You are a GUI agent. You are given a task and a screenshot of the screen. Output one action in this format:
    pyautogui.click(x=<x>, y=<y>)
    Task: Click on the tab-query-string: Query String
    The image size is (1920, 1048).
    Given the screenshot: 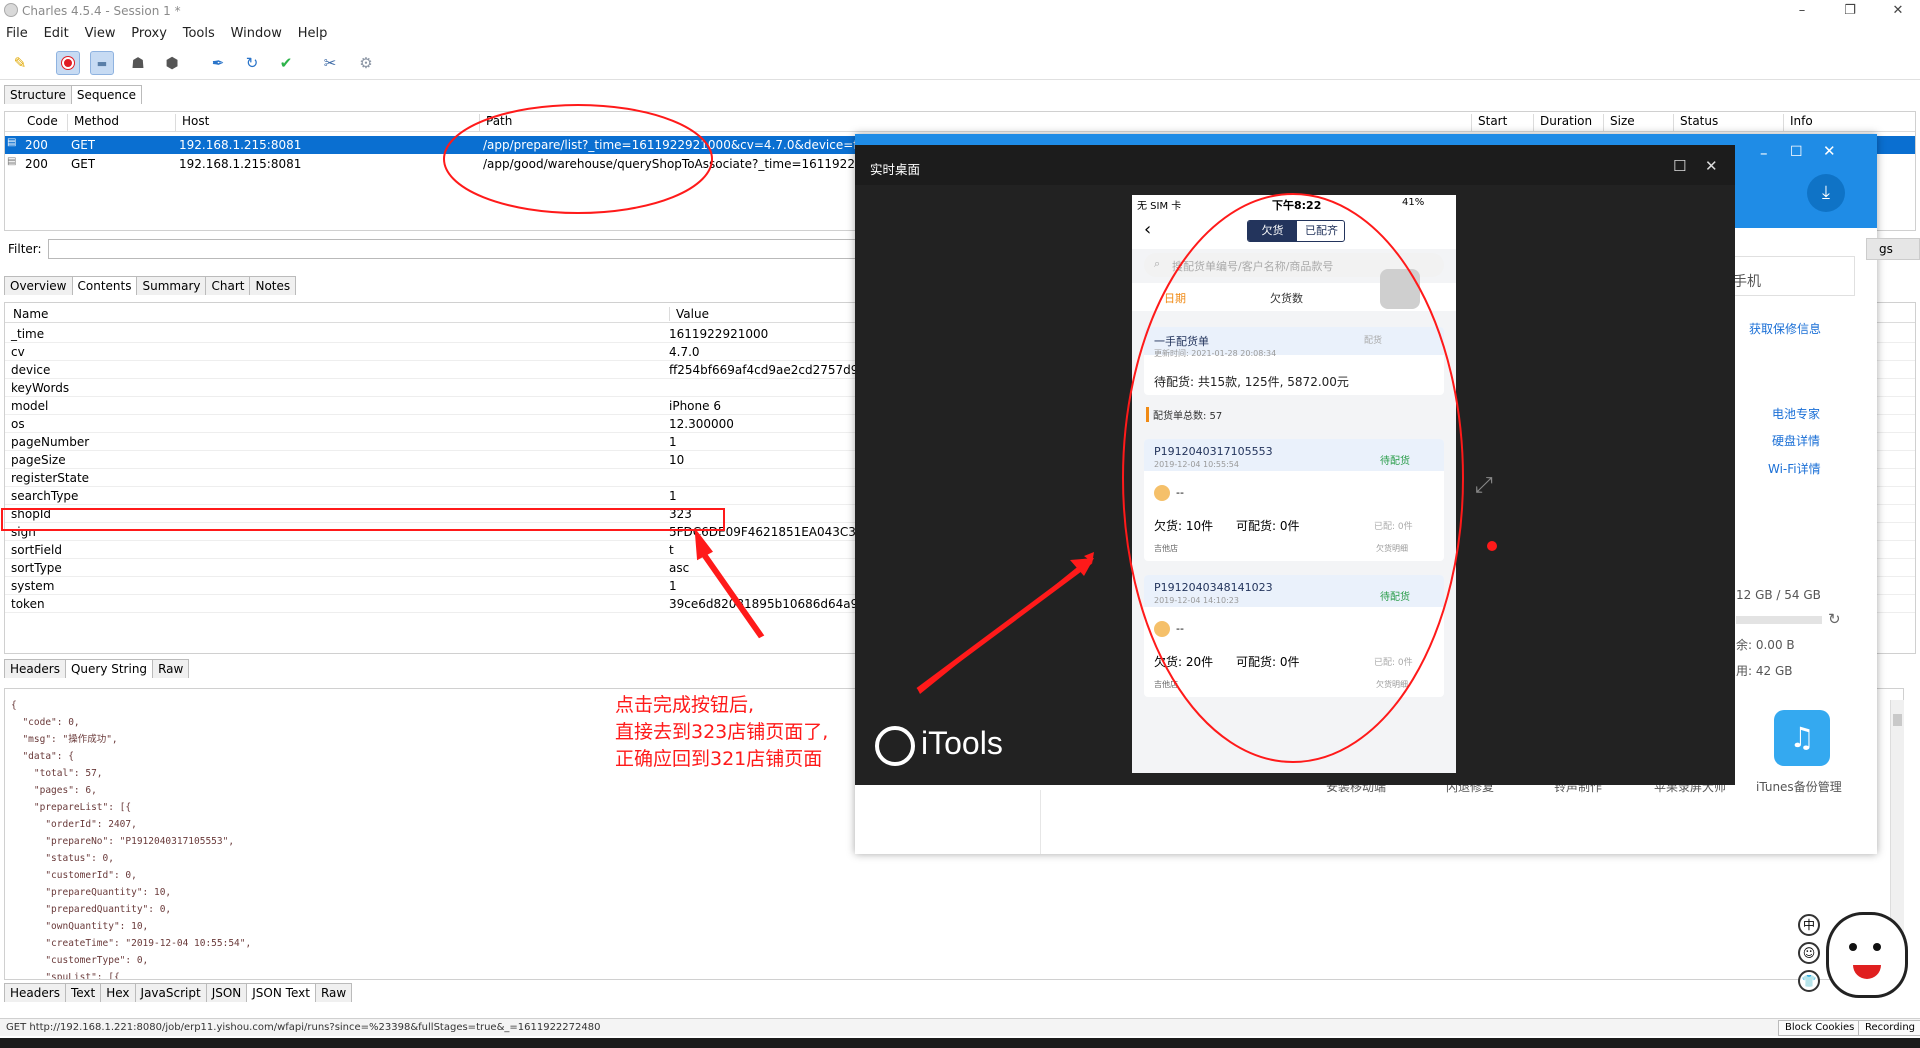 What is the action you would take?
    pyautogui.click(x=109, y=668)
    